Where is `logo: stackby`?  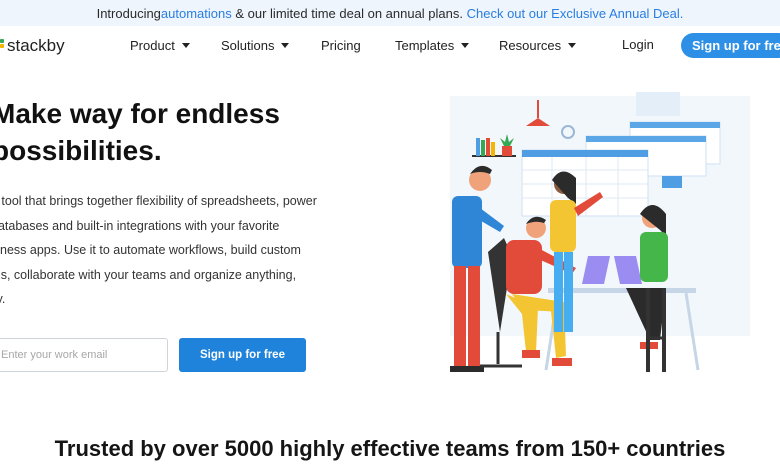 logo: stackby is located at coordinates (32, 46).